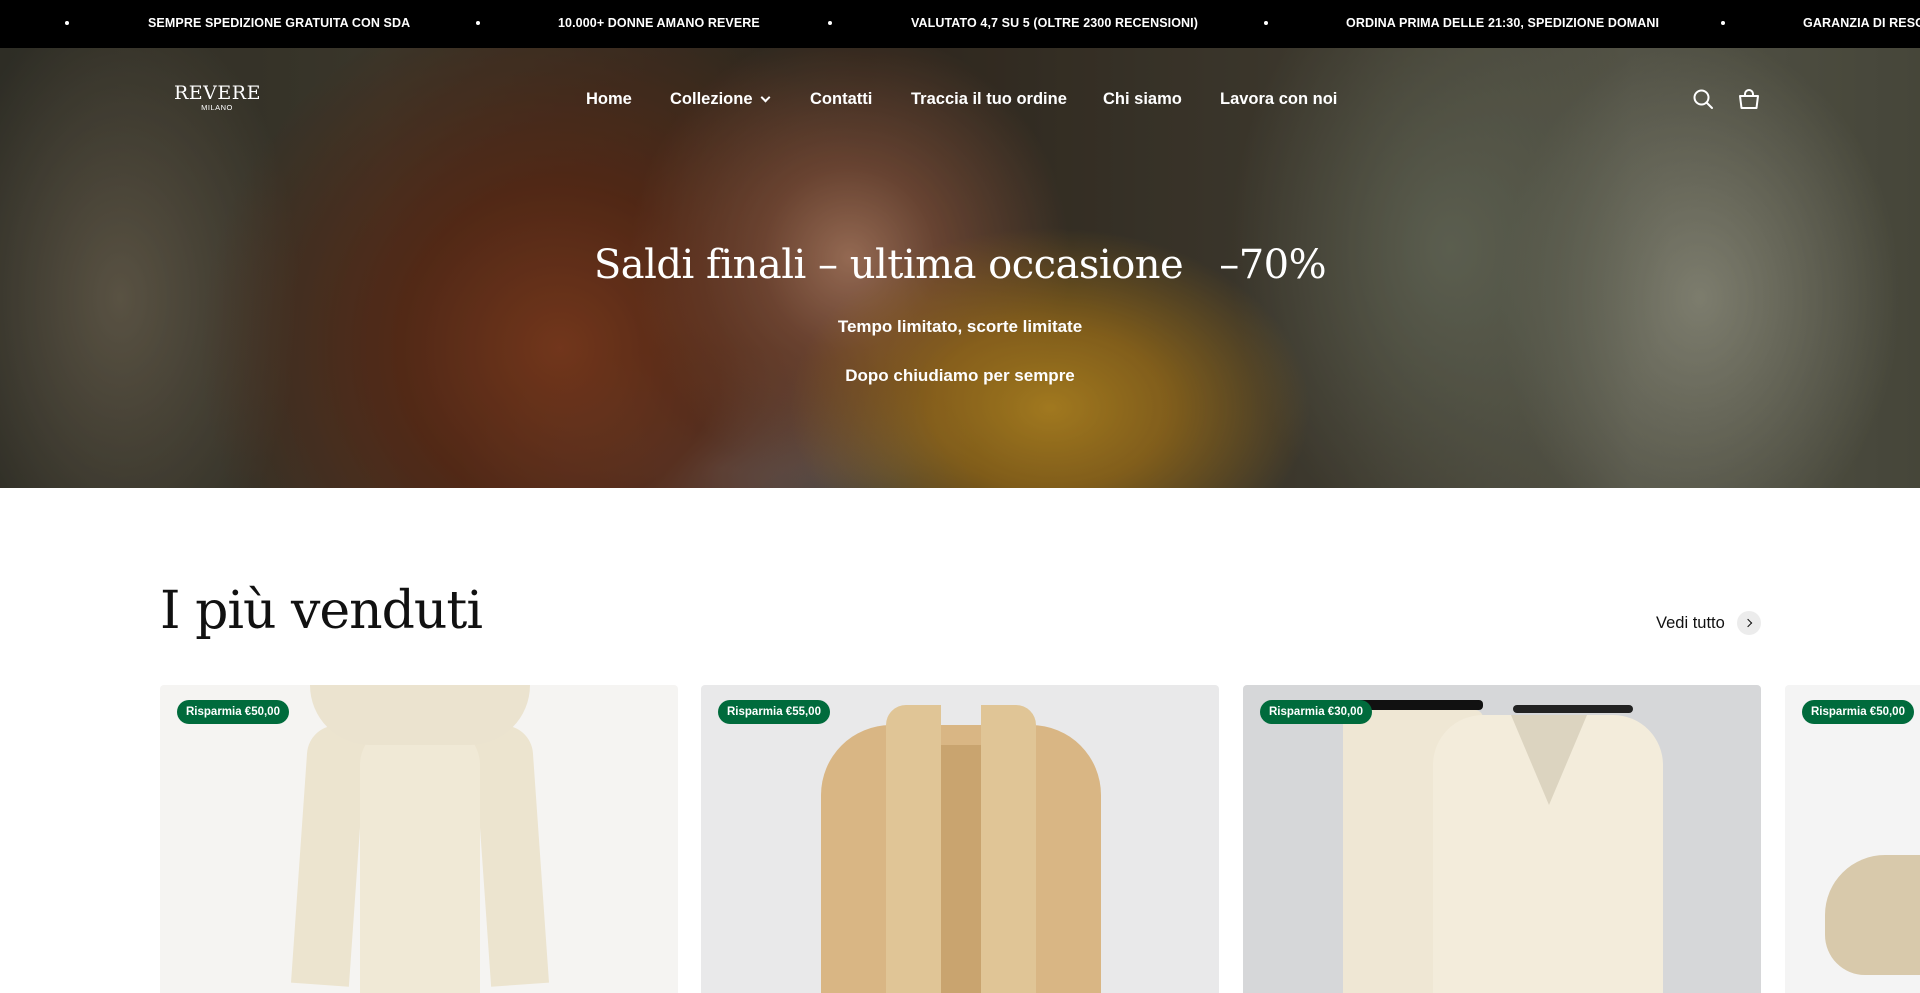  What do you see at coordinates (1142, 99) in the screenshot?
I see `nav-chi-siamo: Chi siamo` at bounding box center [1142, 99].